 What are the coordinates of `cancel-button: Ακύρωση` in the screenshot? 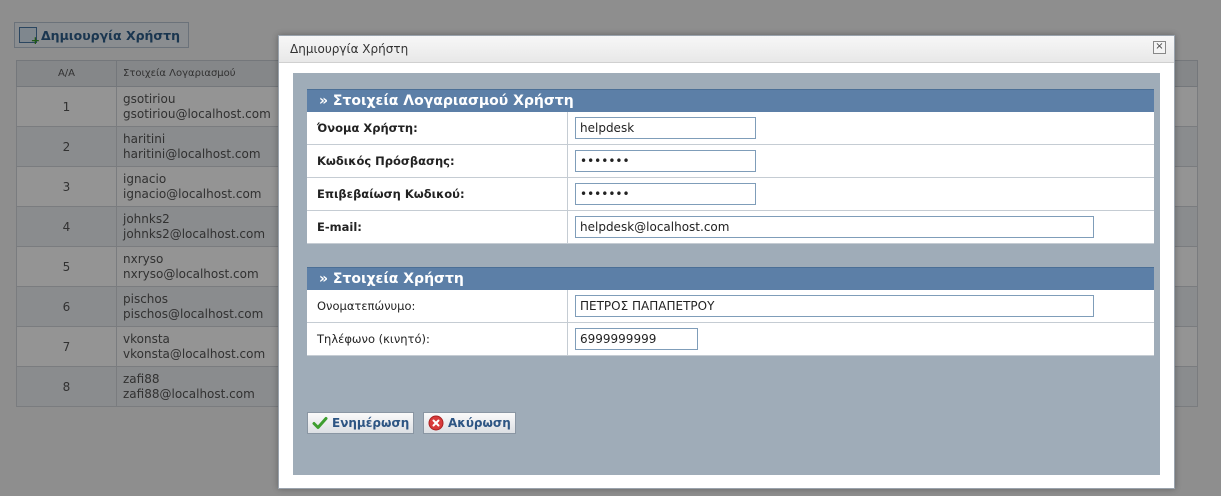 It's located at (469, 423).